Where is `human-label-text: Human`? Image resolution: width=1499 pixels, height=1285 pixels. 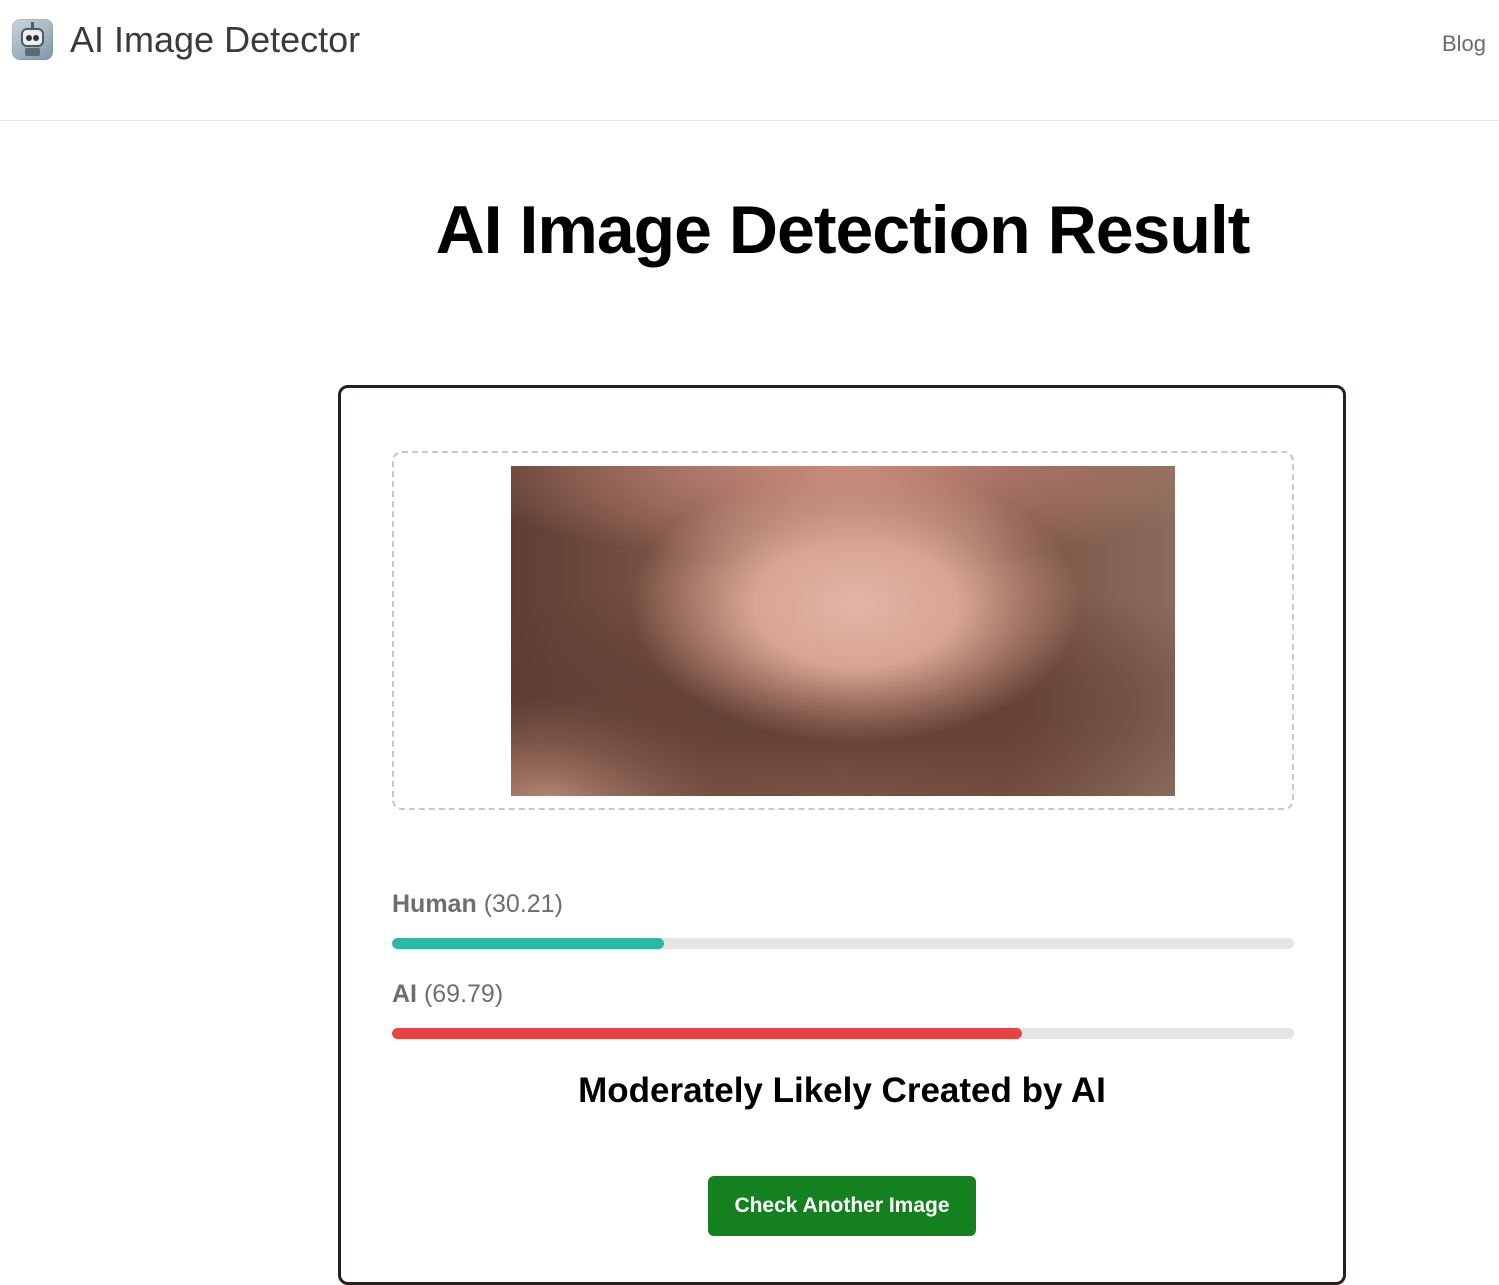
human-label-text: Human is located at coordinates (434, 904).